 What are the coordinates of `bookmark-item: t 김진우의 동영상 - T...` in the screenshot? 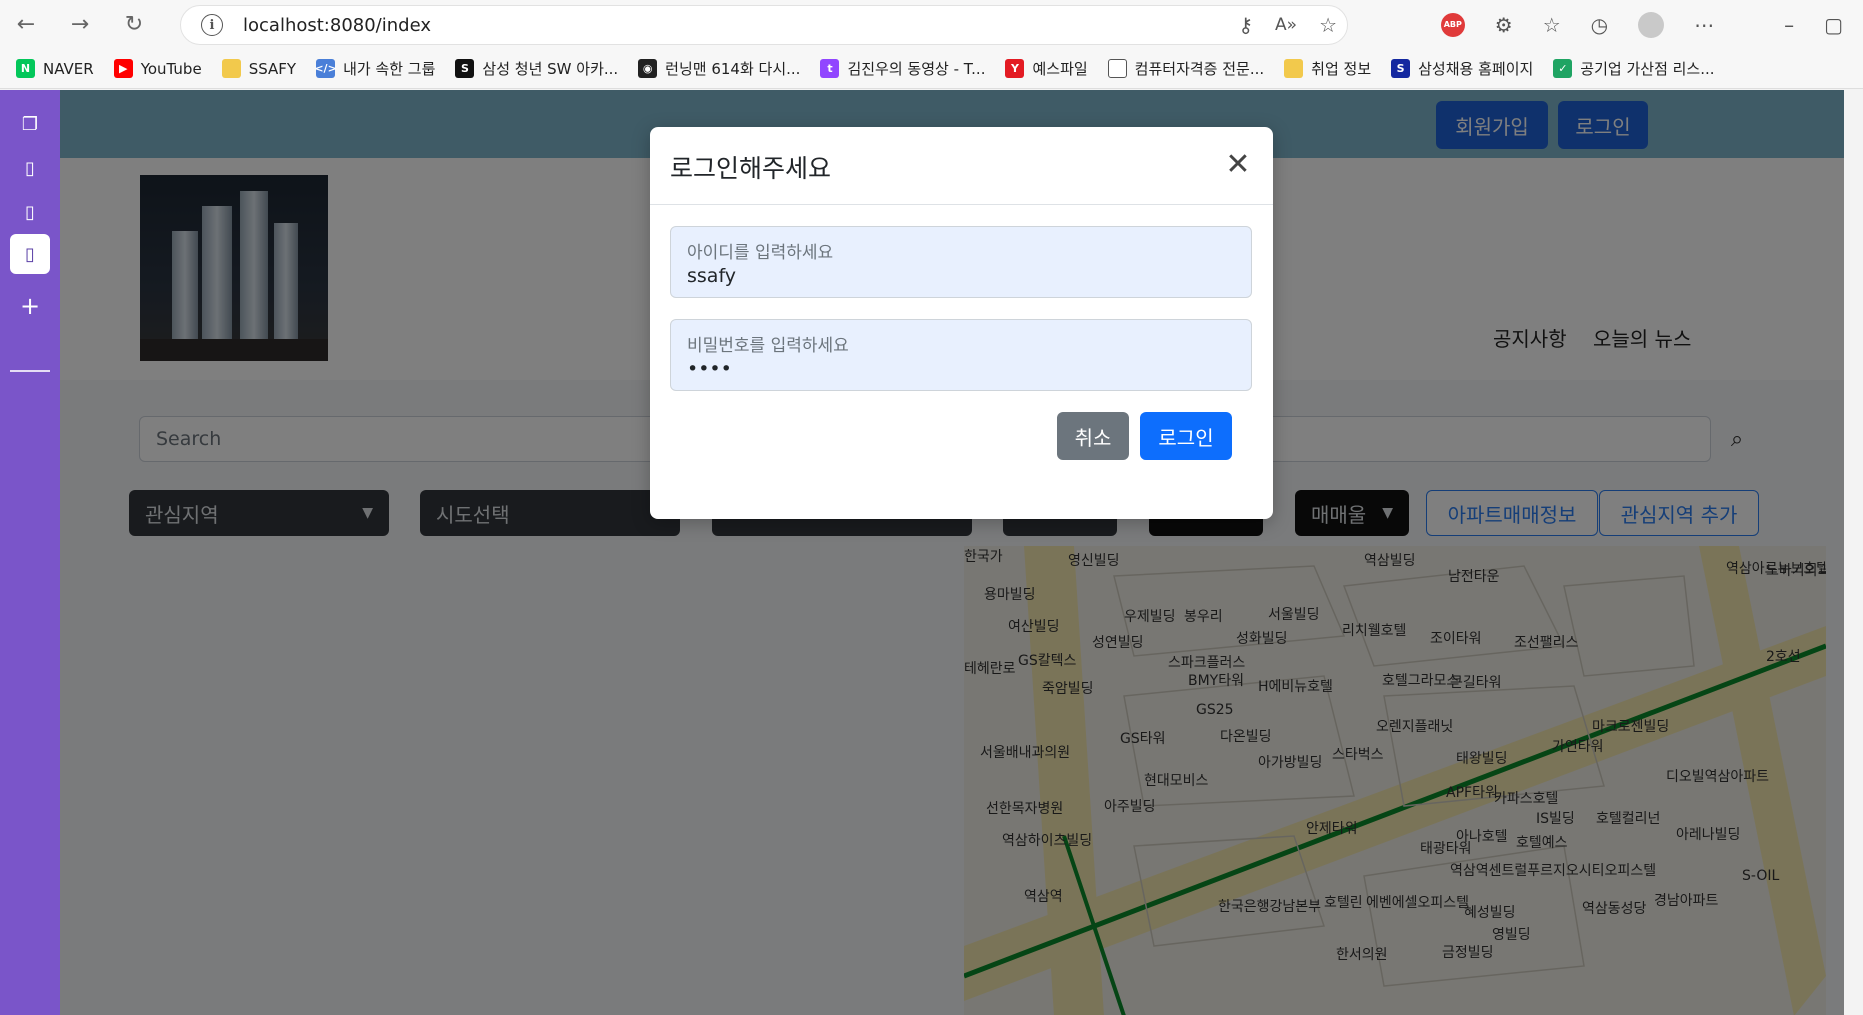 It's located at (902, 68).